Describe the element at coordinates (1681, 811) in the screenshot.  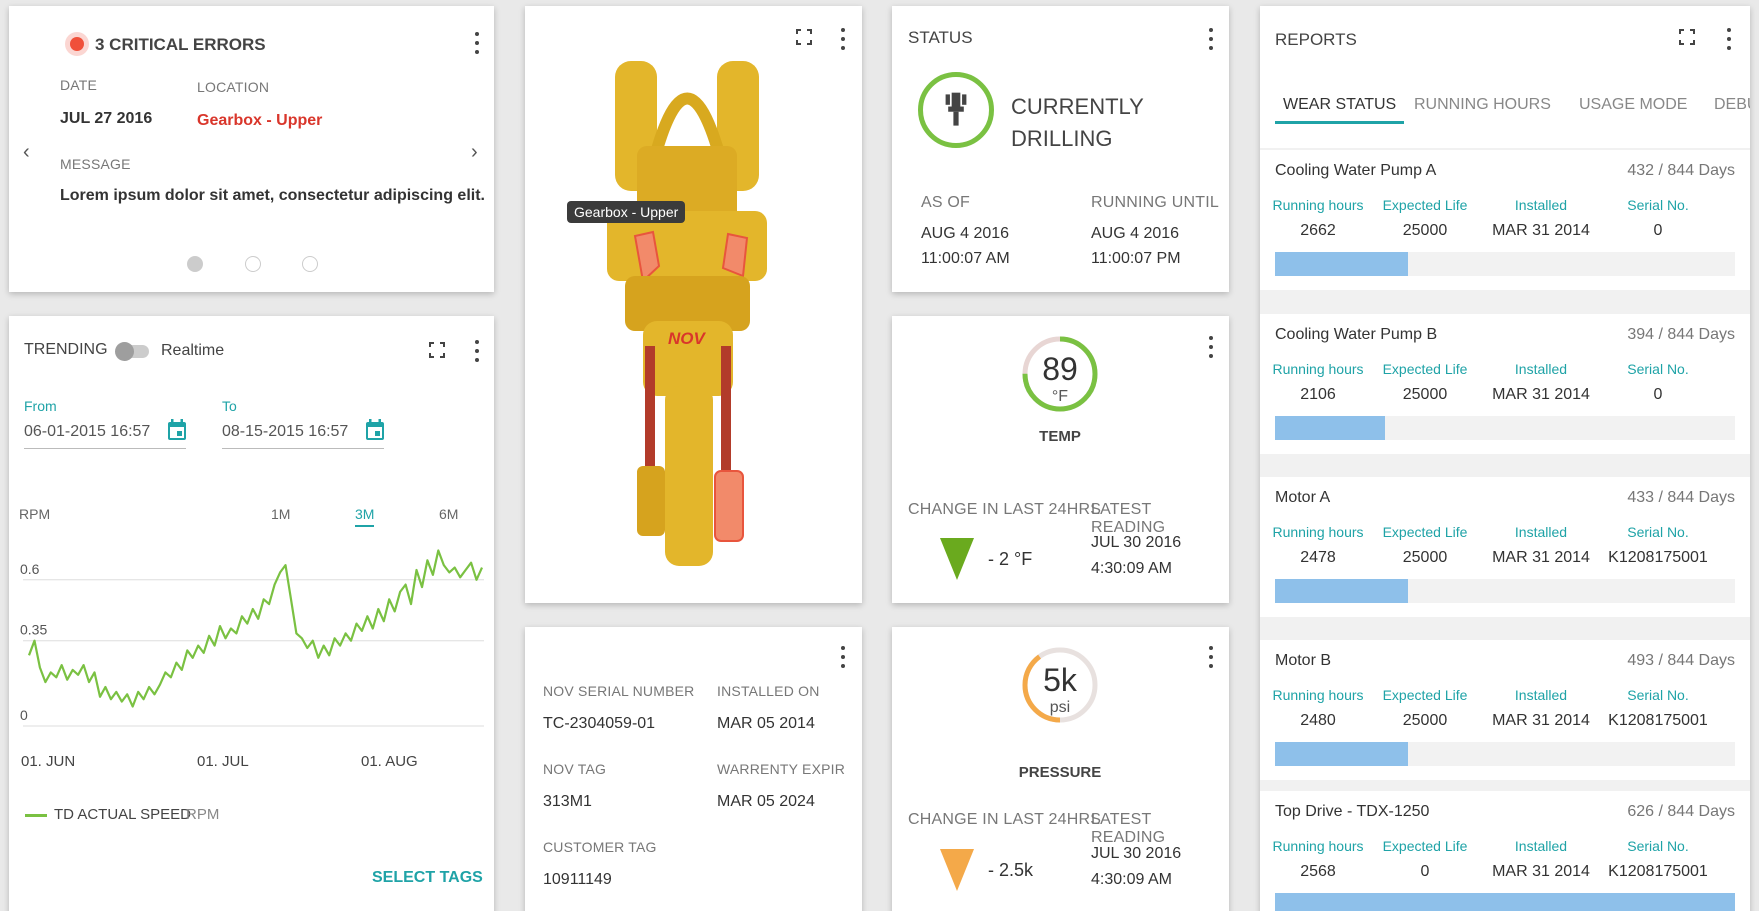
I see `report-item-days: 626 / 844 Days` at that location.